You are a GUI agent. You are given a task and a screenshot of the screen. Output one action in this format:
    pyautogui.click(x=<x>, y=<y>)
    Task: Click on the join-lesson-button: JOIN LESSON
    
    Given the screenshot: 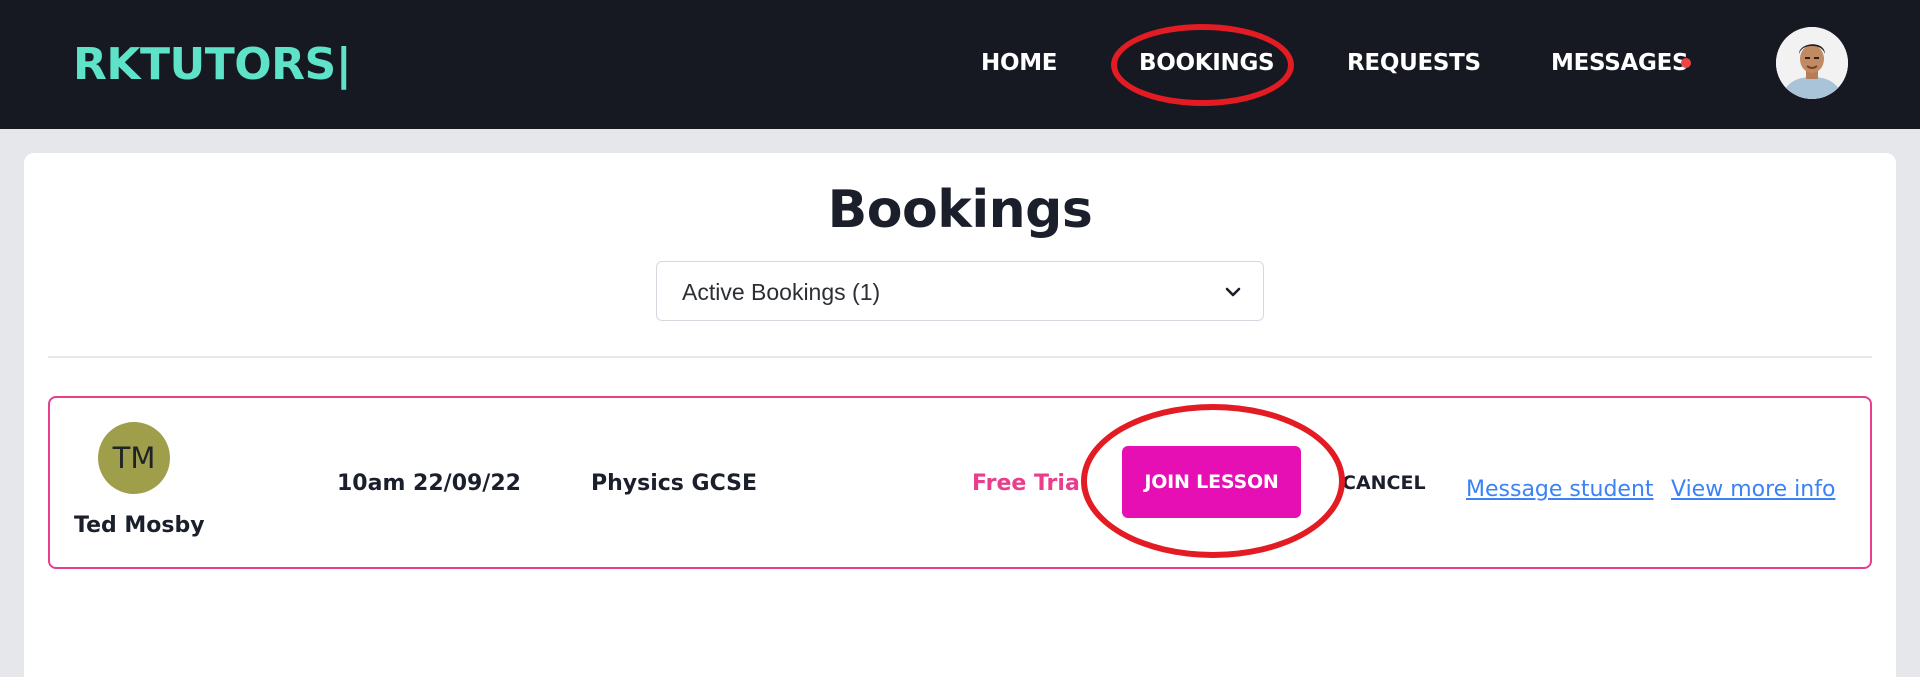 What is the action you would take?
    pyautogui.click(x=1211, y=482)
    